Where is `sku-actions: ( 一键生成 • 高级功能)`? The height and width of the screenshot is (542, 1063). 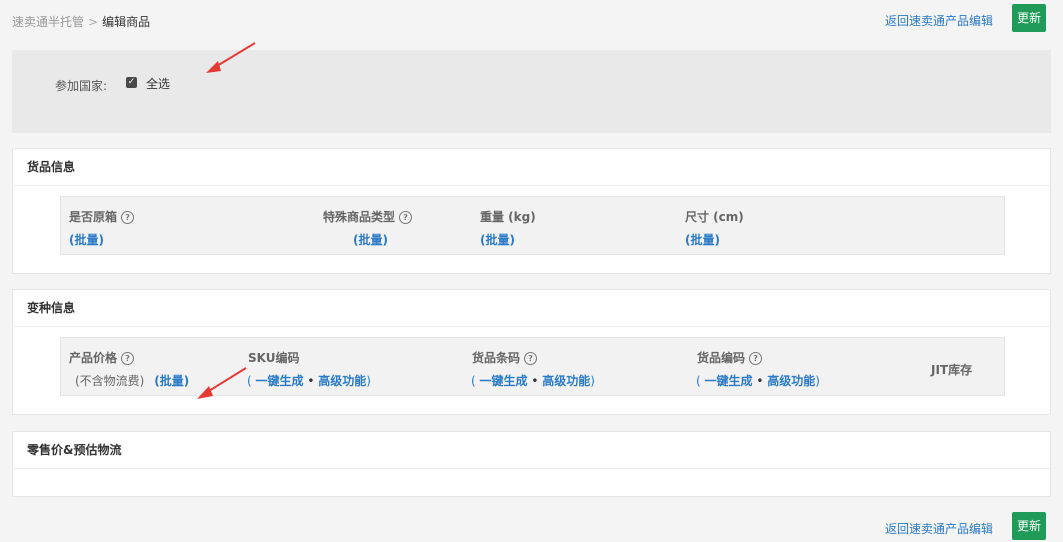 sku-actions: ( 一键生成 • 高级功能) is located at coordinates (309, 380).